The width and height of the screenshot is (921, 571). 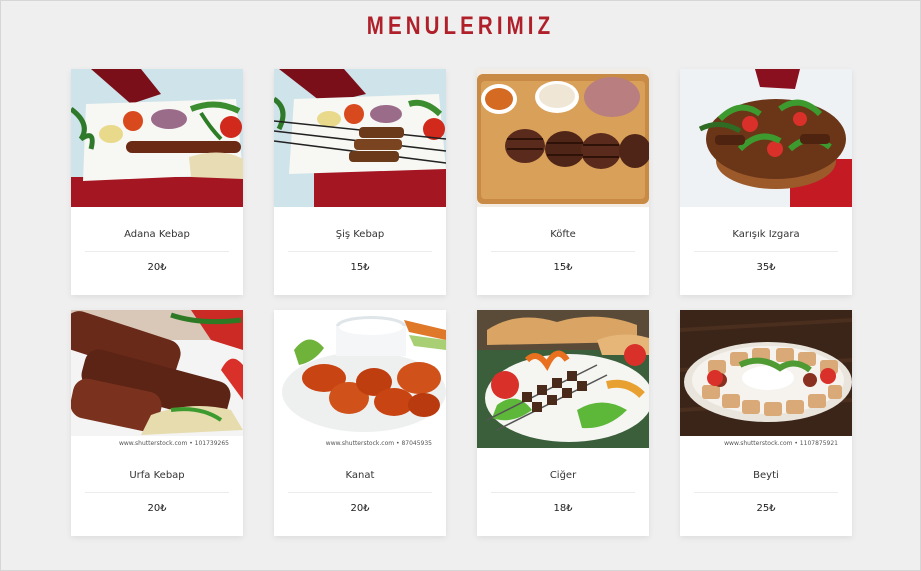 I want to click on item-name: Köfte, so click(x=563, y=234).